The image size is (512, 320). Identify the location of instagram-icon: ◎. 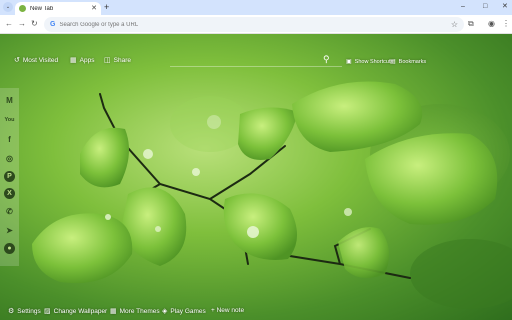
(10, 159).